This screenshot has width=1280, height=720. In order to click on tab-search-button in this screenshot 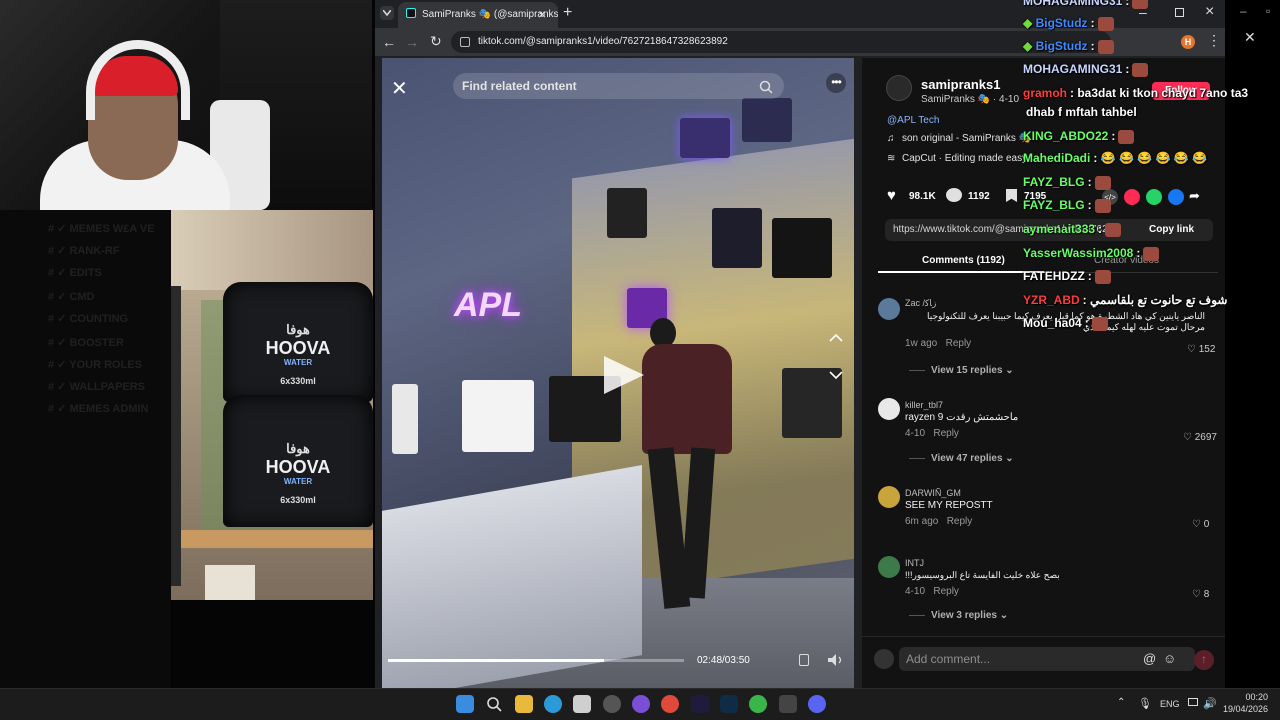, I will do `click(387, 13)`.